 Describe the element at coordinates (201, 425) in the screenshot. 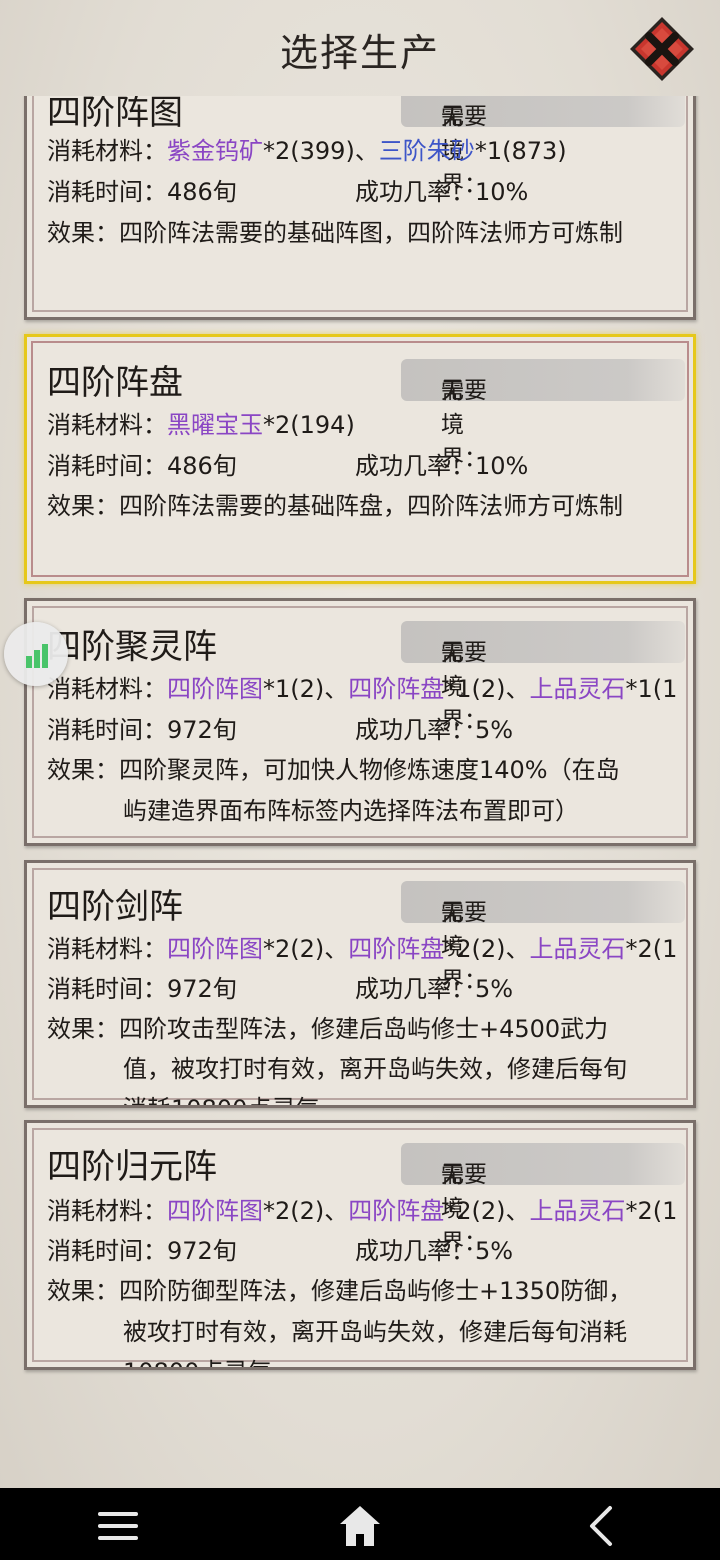

I see `materials-line: 消耗材料：黑曜宝玉*2(194)` at that location.